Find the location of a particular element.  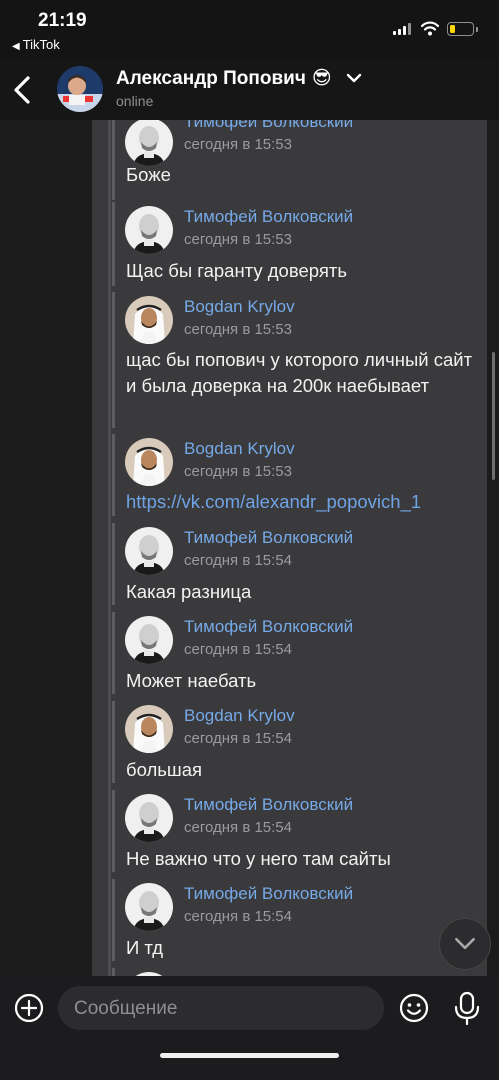

back-to-app-link: ◀ TikTok is located at coordinates (36, 44).